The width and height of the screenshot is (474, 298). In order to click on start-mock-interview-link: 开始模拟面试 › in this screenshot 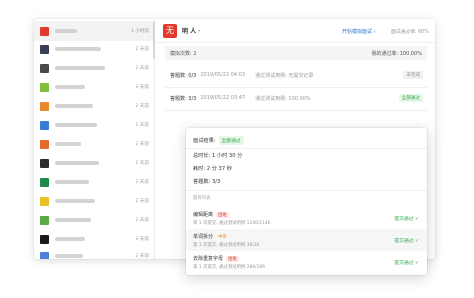, I will do `click(359, 31)`.